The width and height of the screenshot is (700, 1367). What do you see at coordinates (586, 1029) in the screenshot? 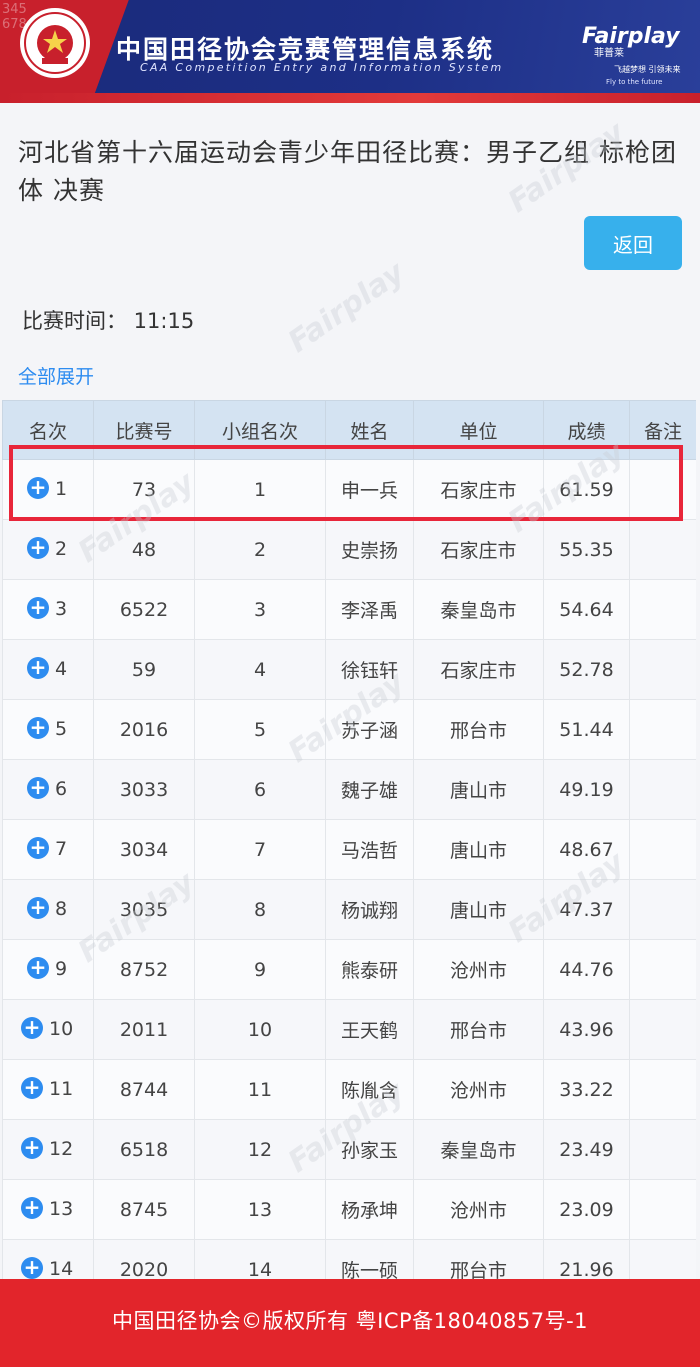
I see `score-cell: 43.96` at bounding box center [586, 1029].